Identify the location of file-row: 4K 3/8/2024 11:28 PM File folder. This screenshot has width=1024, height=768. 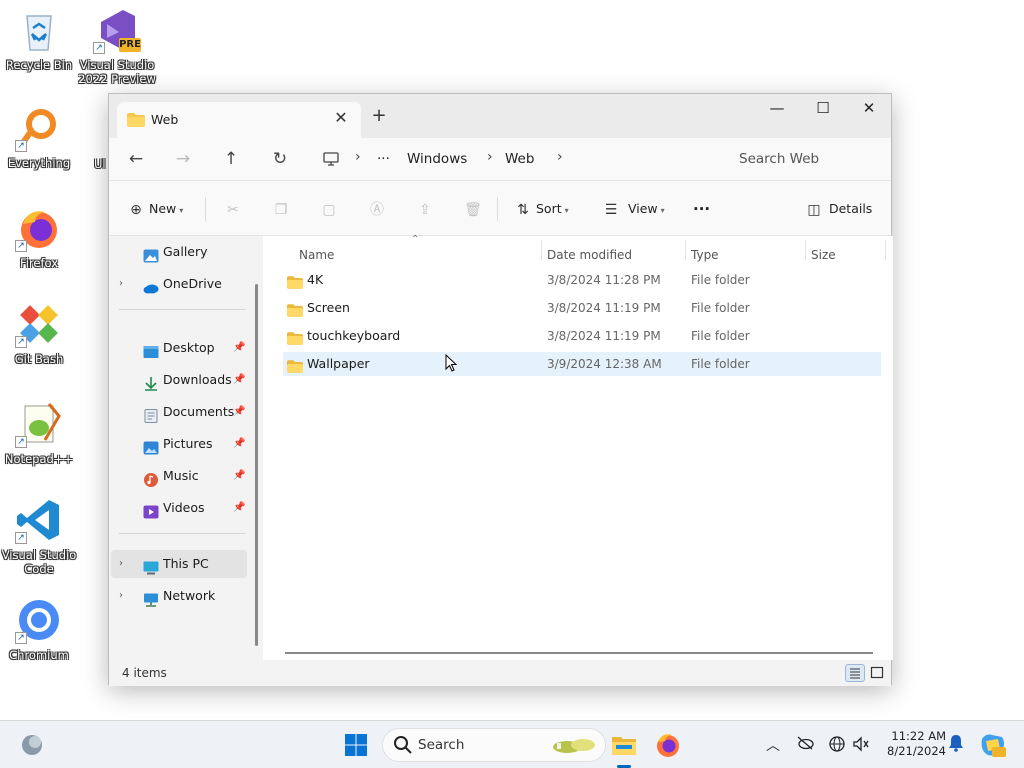
(582, 280).